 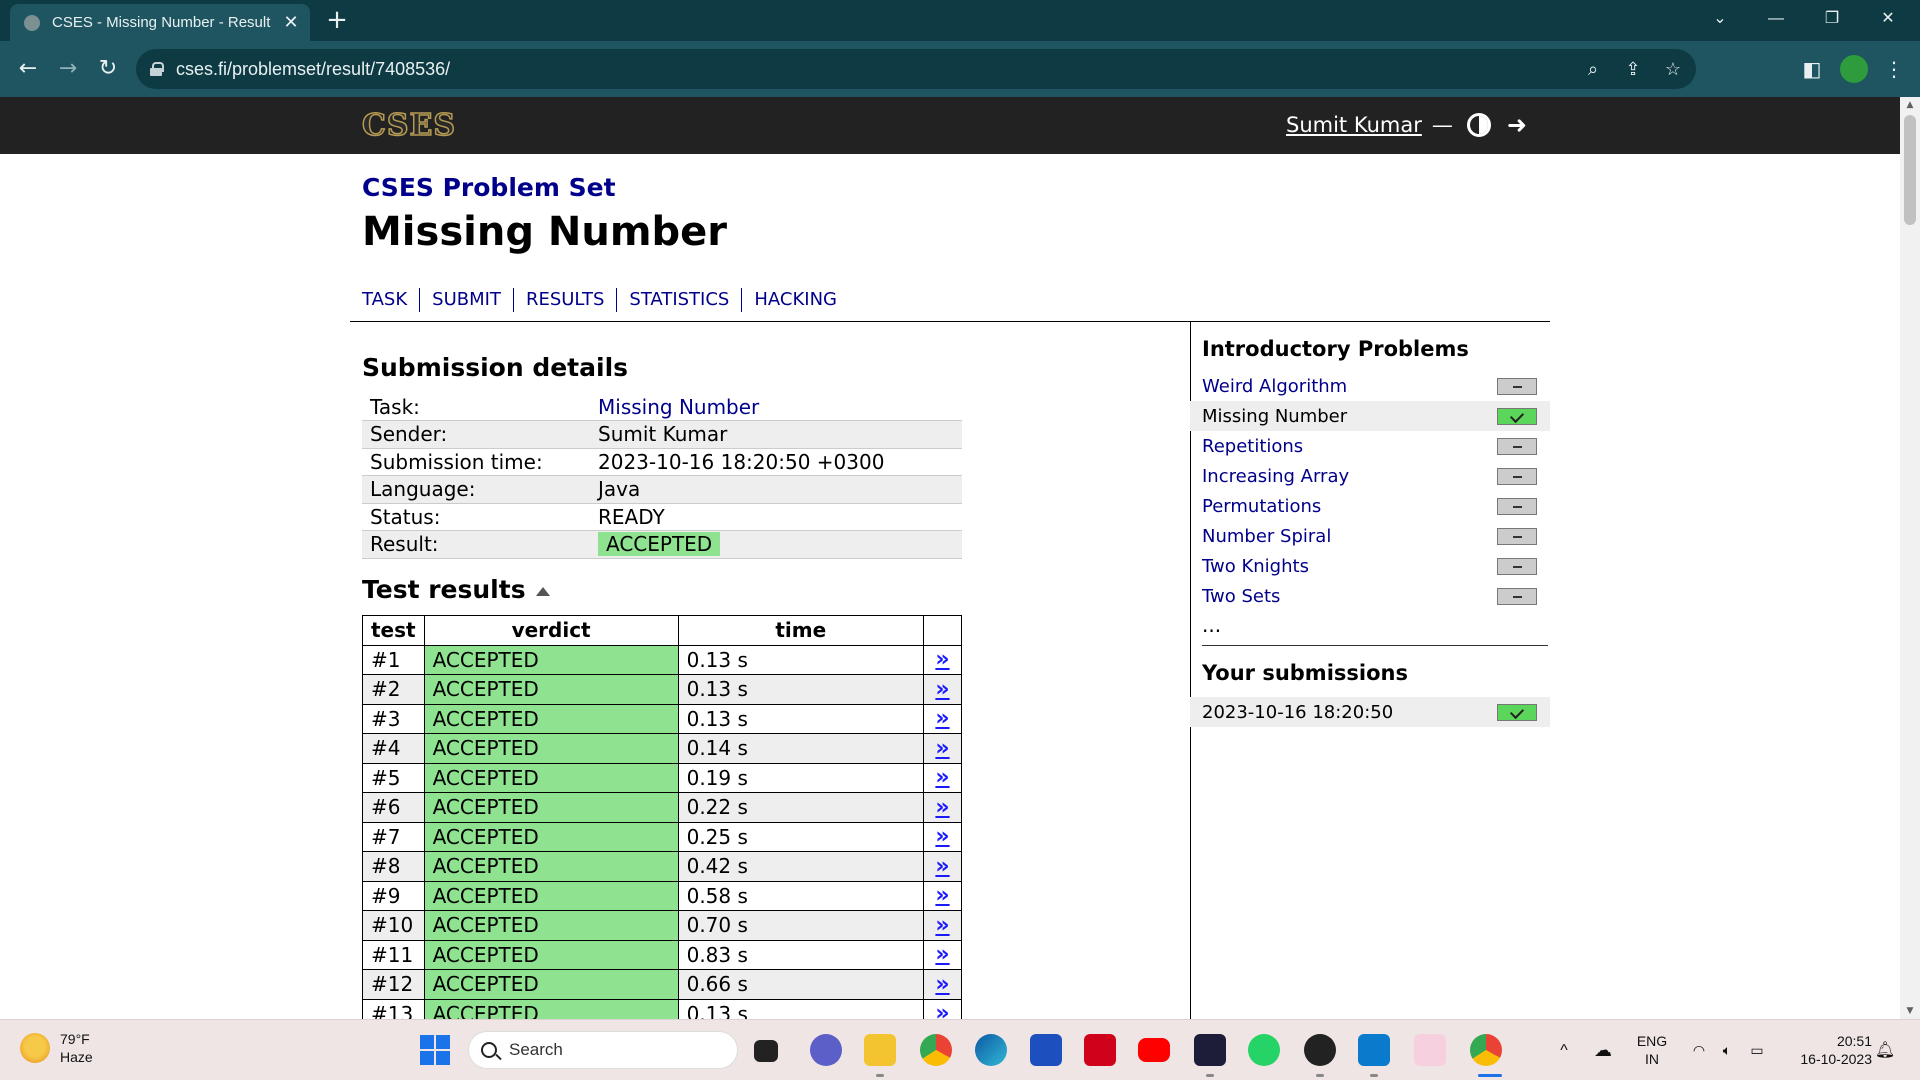 What do you see at coordinates (1757, 1050) in the screenshot?
I see `battery-icon: ▭` at bounding box center [1757, 1050].